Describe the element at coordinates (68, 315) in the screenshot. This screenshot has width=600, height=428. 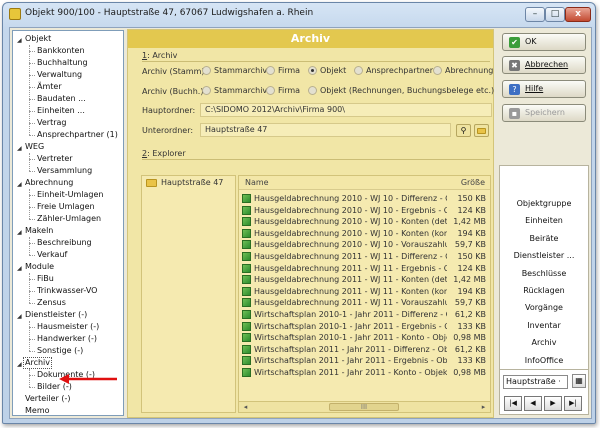
I see `tree-item-dienstleister: ◢ Dienstleister (-)` at that location.